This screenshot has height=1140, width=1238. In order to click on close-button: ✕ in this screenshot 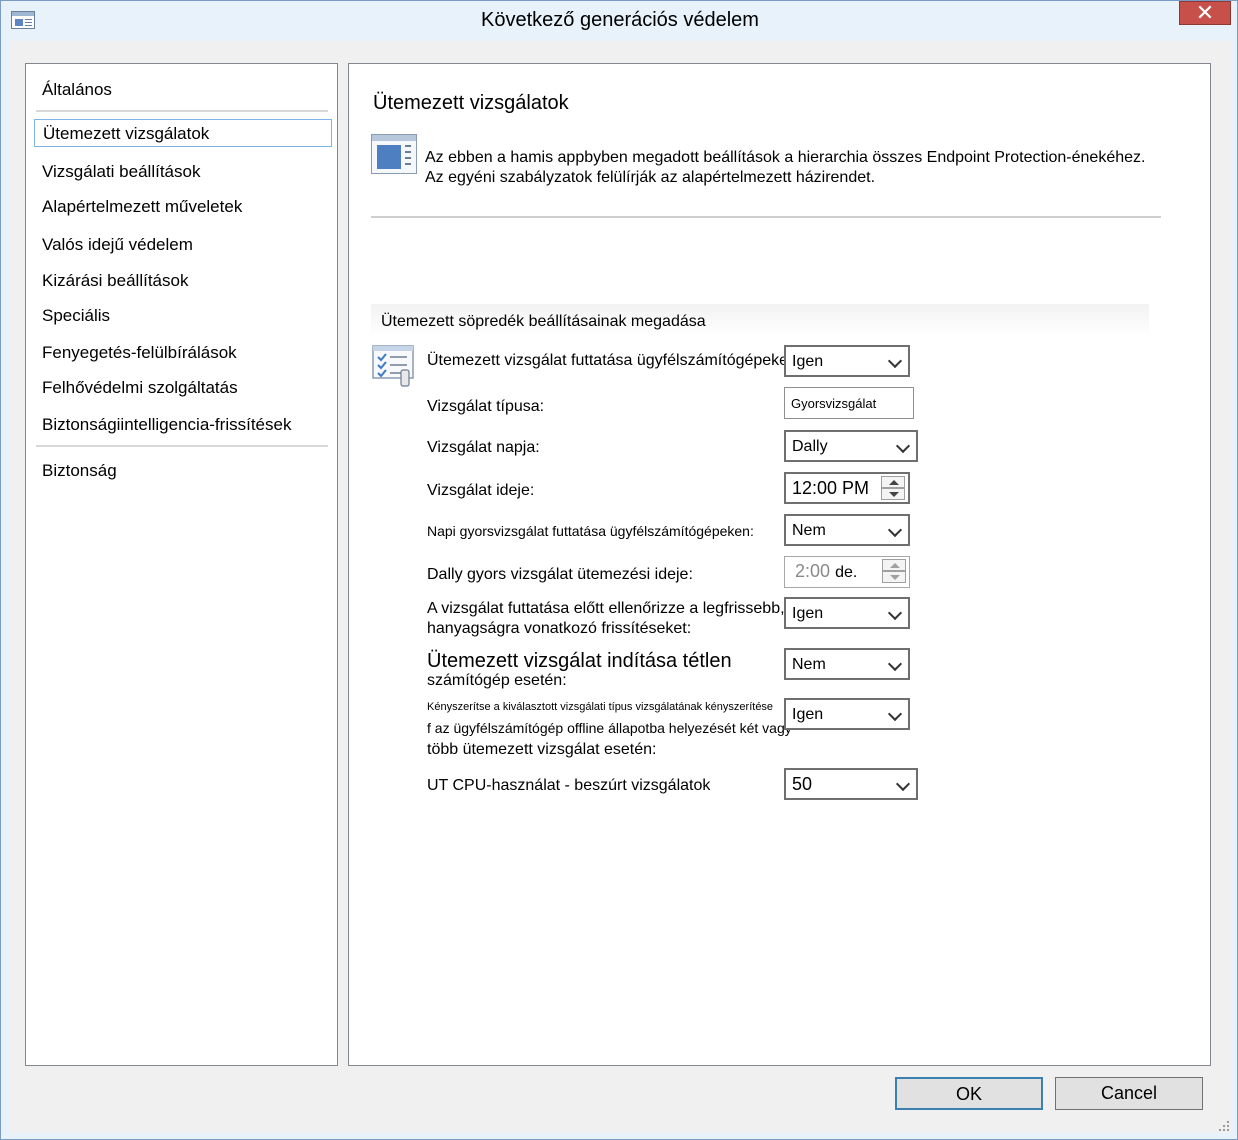, I will do `click(1205, 13)`.